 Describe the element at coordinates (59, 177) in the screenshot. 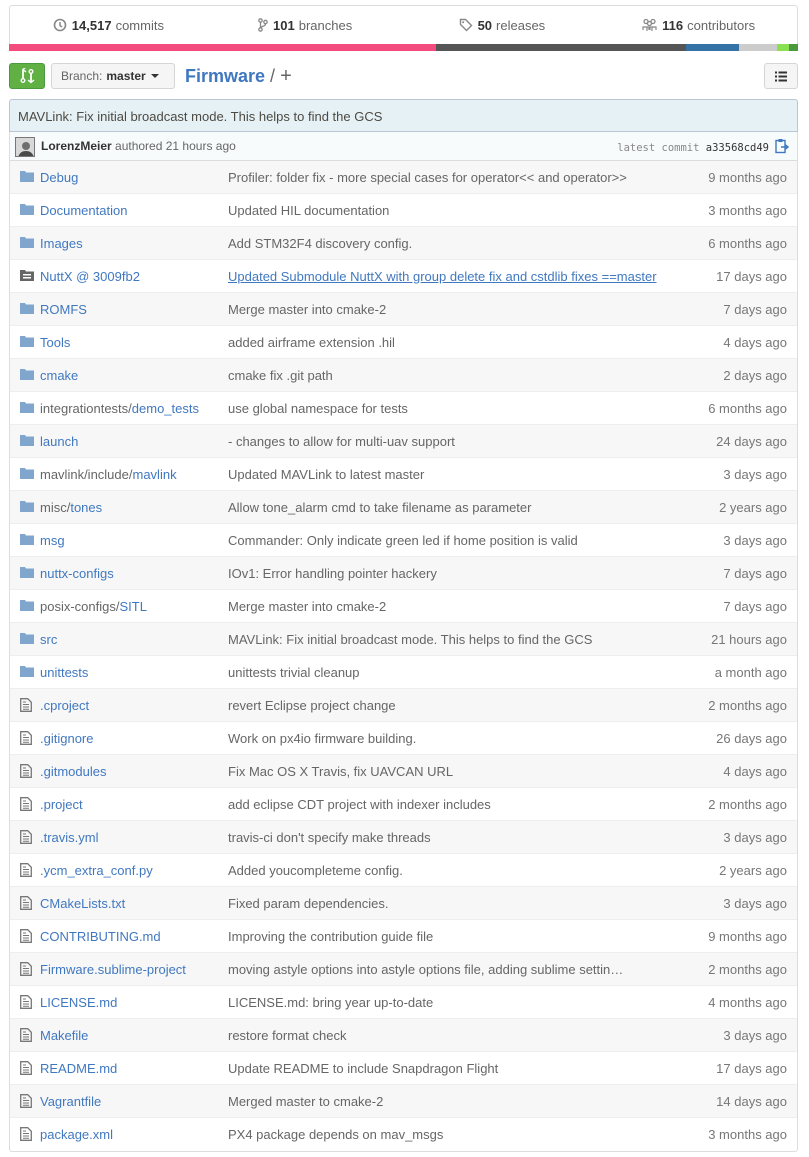

I see `file-name-link: Debug` at that location.